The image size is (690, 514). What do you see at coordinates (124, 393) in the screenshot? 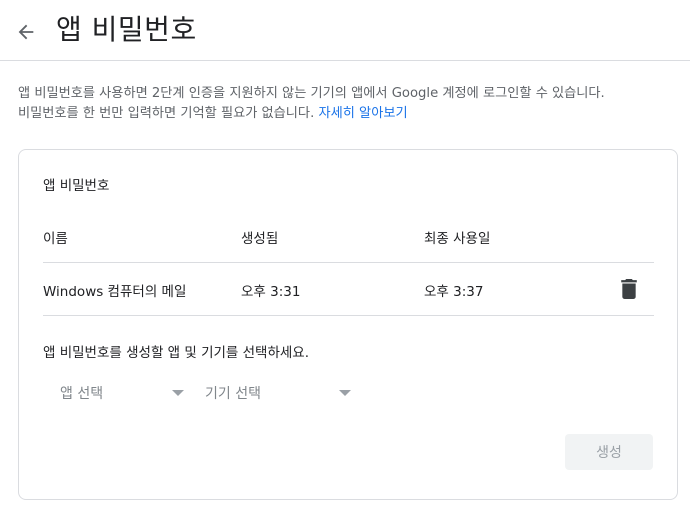
I see `app-select-dropdown: 앱 선택` at bounding box center [124, 393].